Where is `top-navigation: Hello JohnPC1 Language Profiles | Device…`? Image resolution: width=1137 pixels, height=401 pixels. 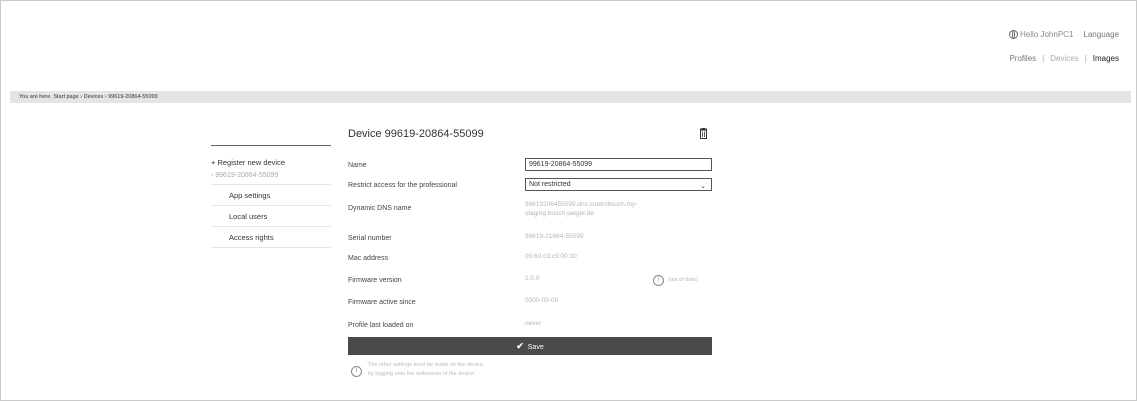
top-navigation: Hello JohnPC1 Language Profiles | Device… is located at coordinates (1064, 46).